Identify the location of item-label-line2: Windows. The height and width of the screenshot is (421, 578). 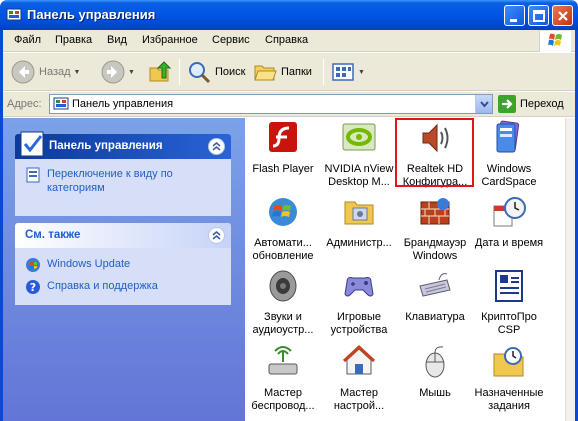
(435, 256).